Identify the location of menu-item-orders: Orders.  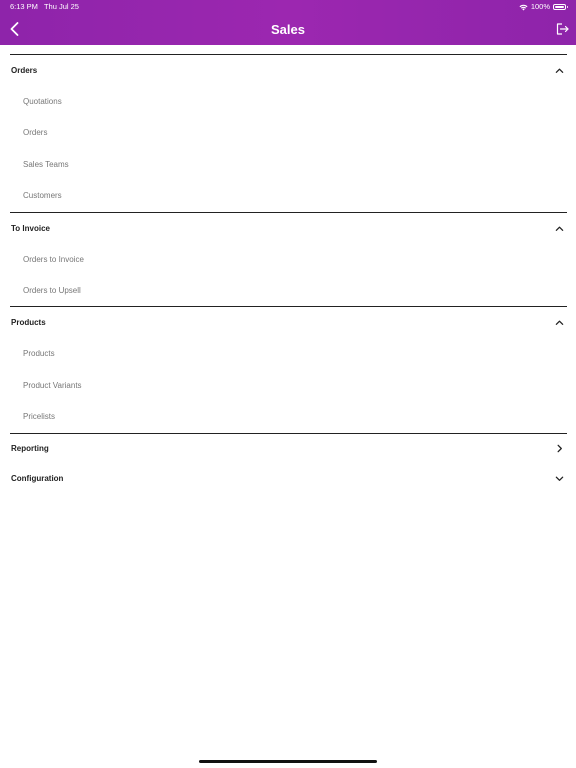
(288, 132).